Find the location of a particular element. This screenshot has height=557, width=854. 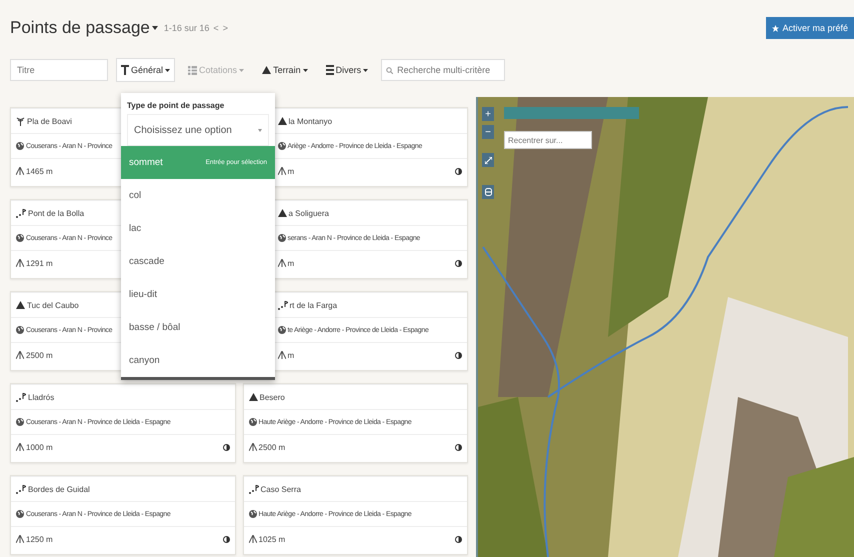

altitude-text: 1465 m is located at coordinates (39, 171).